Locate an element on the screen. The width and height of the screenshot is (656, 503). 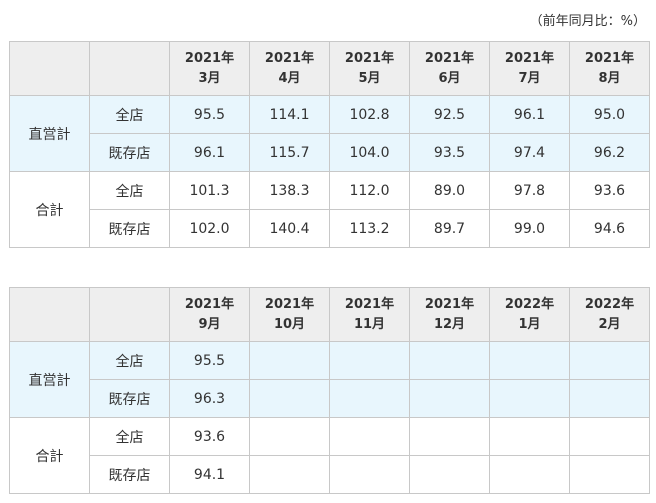
month-header-month: 5月 is located at coordinates (369, 78).